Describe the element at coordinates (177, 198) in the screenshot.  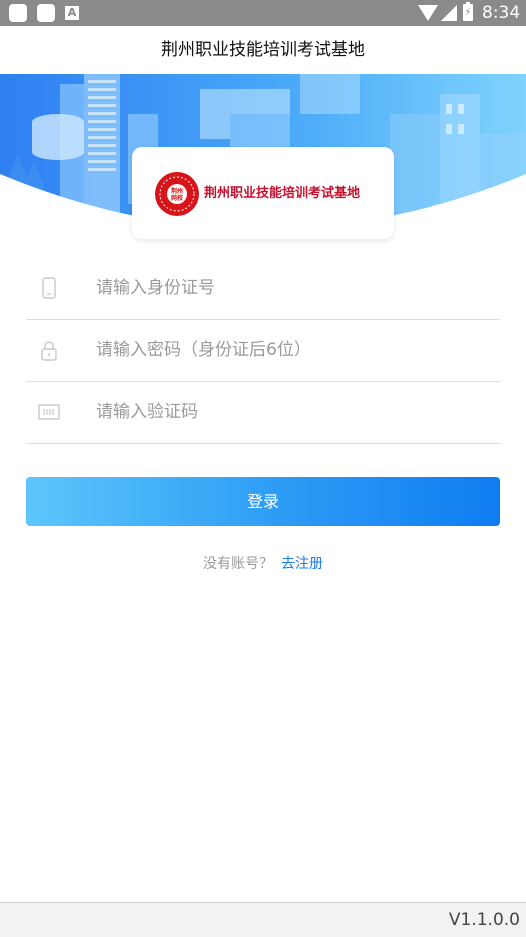
I see `seal-text-bottom: 网校` at that location.